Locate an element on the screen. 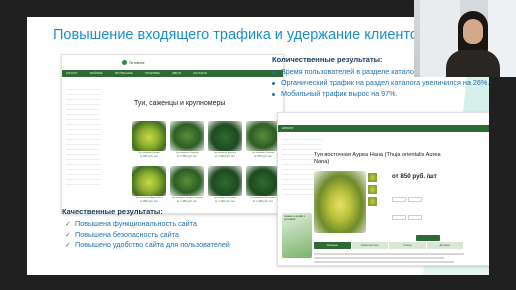 The height and width of the screenshot is (290, 516). nav-item: ЦВЕТЫ is located at coordinates (176, 73).